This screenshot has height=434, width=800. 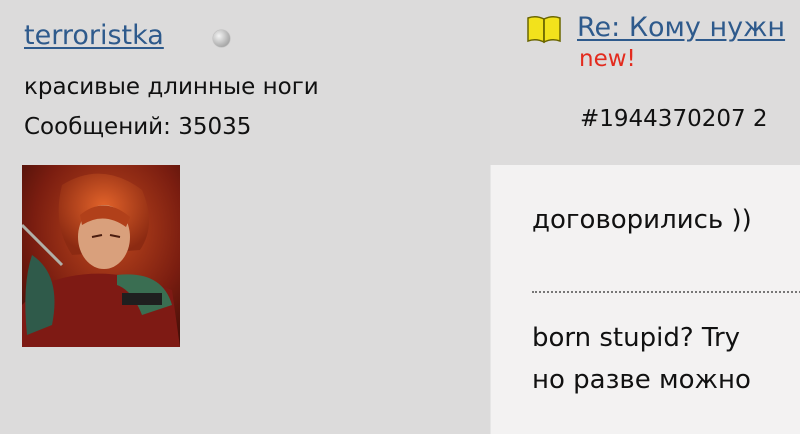 I want to click on offline-status-icon, so click(x=221, y=38).